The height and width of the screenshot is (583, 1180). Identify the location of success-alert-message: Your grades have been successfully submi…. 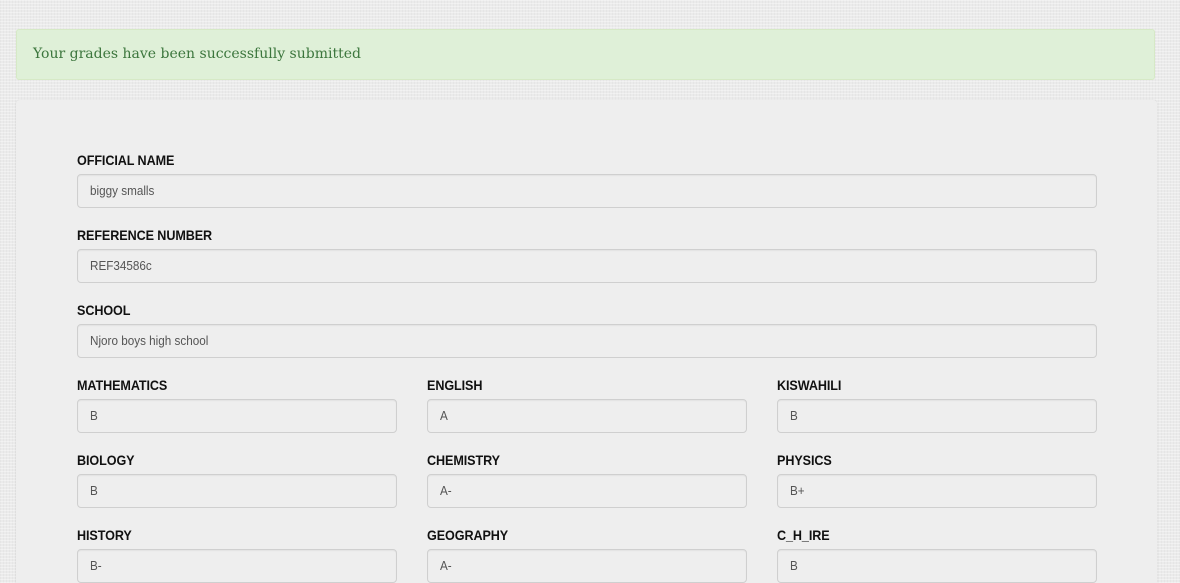
(197, 54).